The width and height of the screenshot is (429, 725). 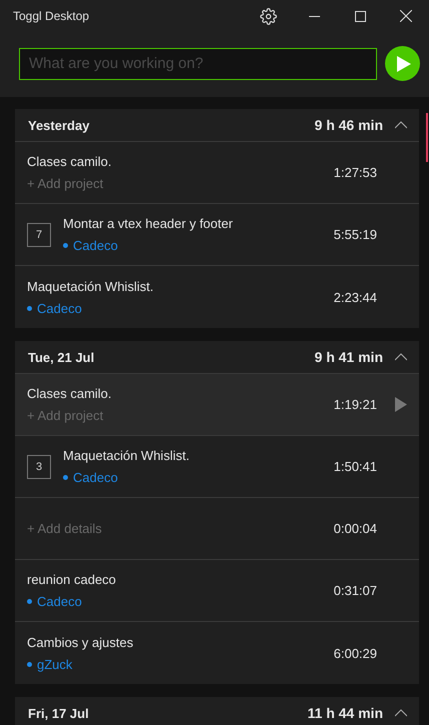 What do you see at coordinates (354, 172) in the screenshot?
I see `entry-duration: 1:27:53` at bounding box center [354, 172].